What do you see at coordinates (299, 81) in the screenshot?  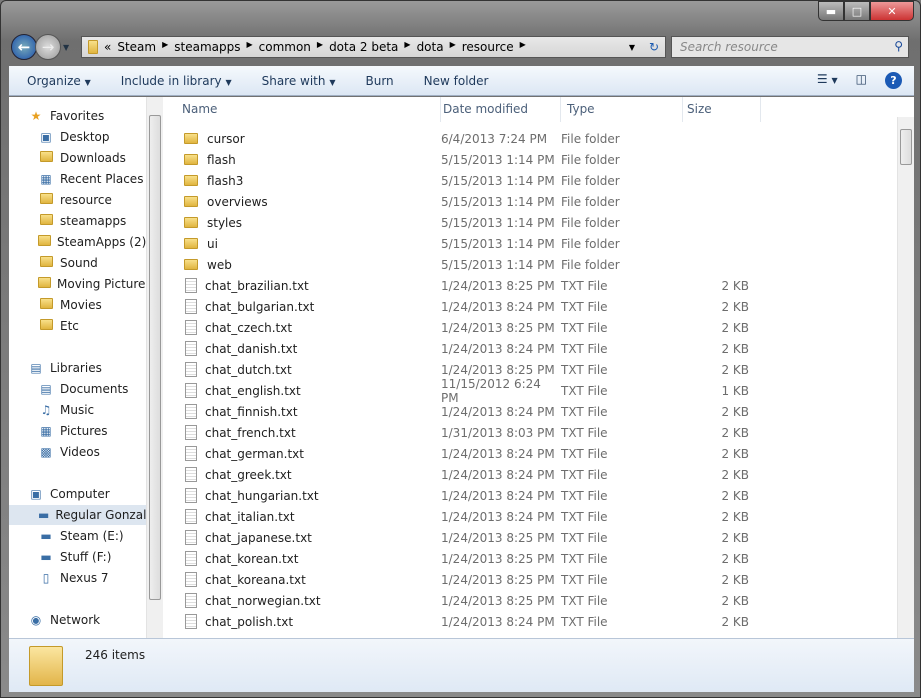 I see `share-with-button: Share with ▼` at bounding box center [299, 81].